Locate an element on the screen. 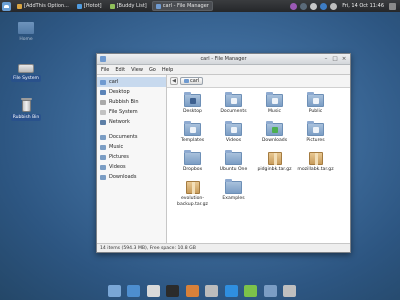 The width and height of the screenshot is (400, 300). file-item: Videos is located at coordinates (233, 136).